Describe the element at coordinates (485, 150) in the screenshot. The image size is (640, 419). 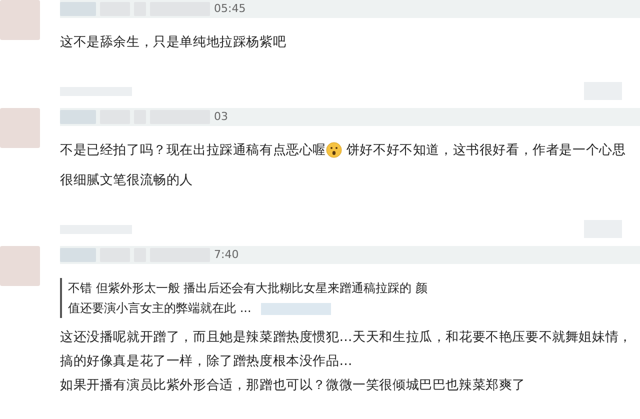
I see `comment-text: 饼好不好不知道，这书很好看，作者是一个心思` at that location.